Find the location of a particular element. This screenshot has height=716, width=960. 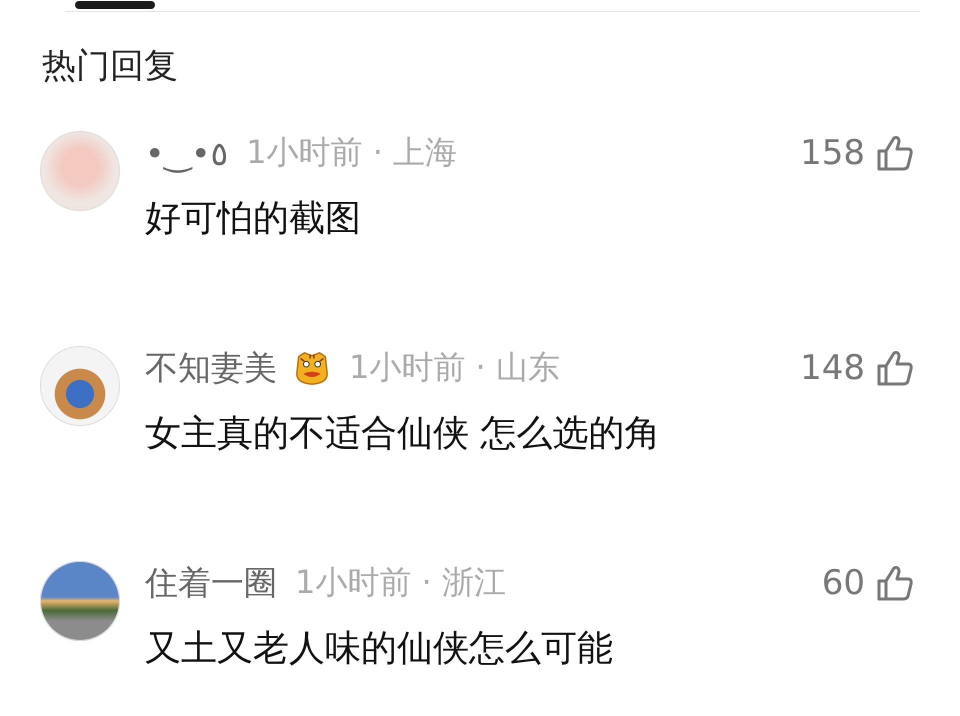

time-location: 1小时前 · 山东 is located at coordinates (454, 367).